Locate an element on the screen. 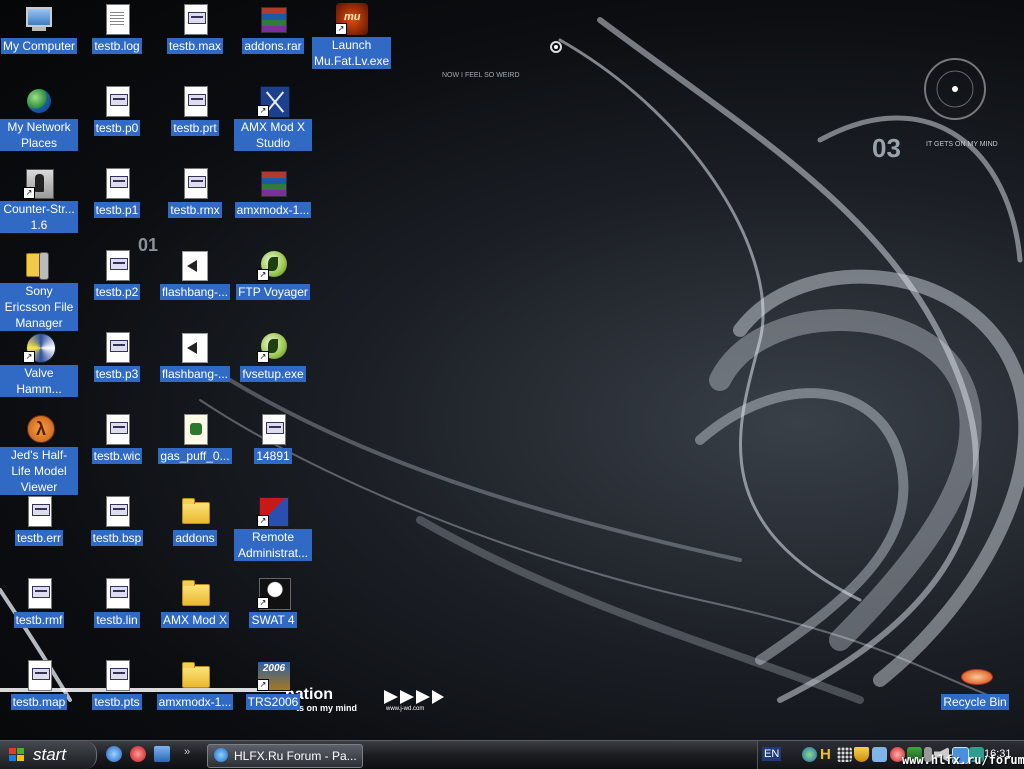  desktop-icon-label: testb.lin is located at coordinates (117, 620).